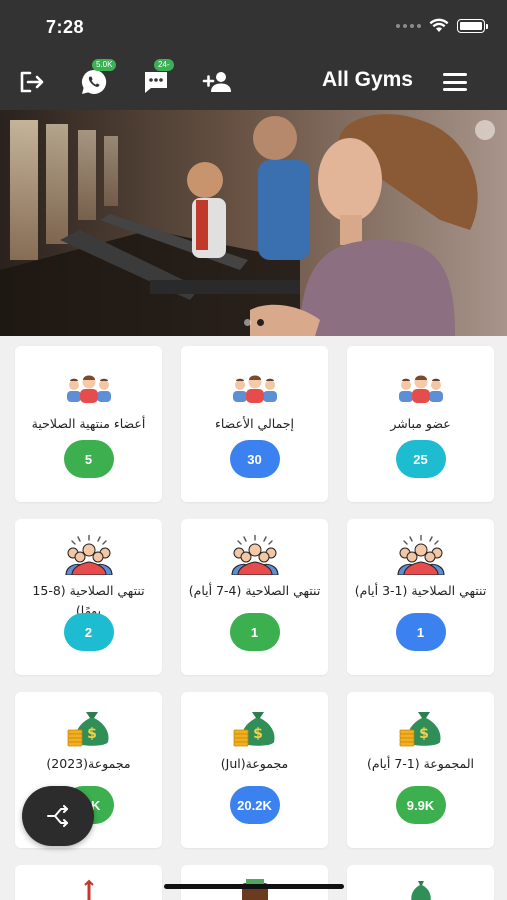  What do you see at coordinates (420, 805) in the screenshot?
I see `card-count-badge: 9.9K` at bounding box center [420, 805].